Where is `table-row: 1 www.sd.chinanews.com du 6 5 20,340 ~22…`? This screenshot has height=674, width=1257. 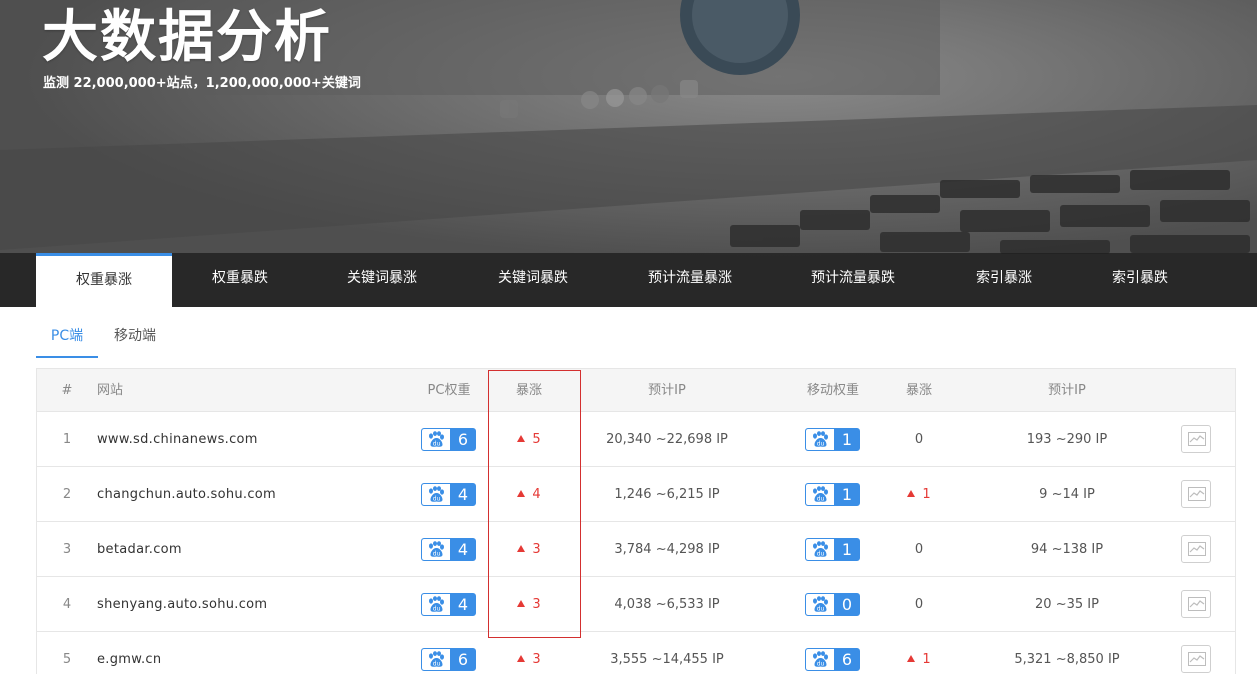 table-row: 1 www.sd.chinanews.com du 6 5 20,340 ~22… is located at coordinates (636, 439).